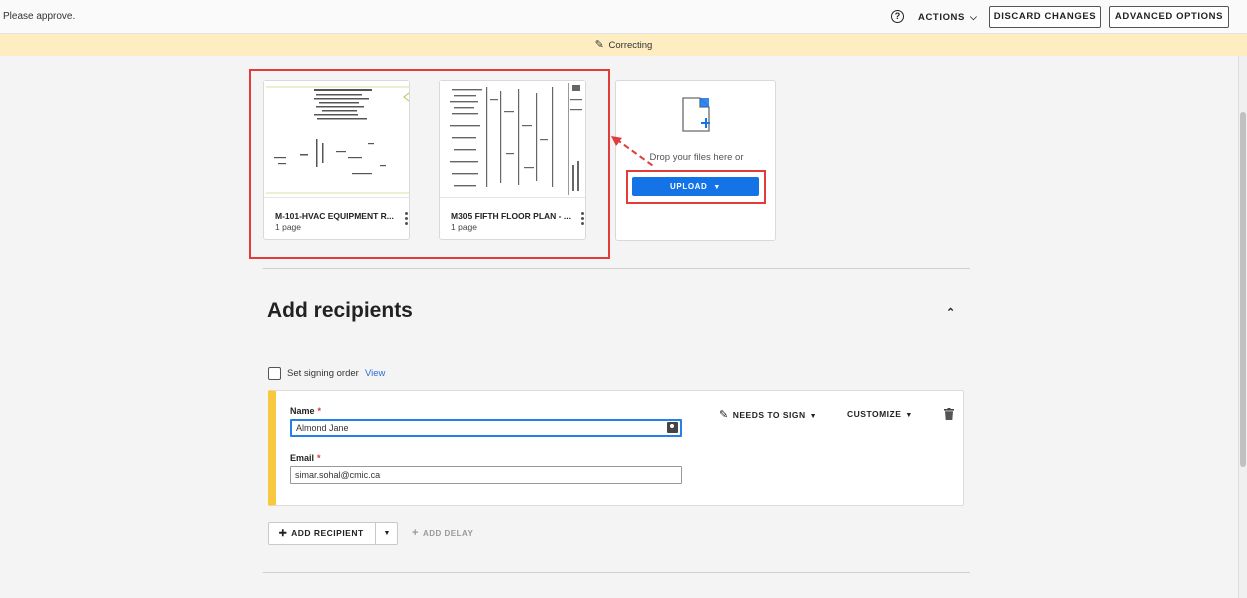  What do you see at coordinates (338, 475) in the screenshot?
I see `email-value: simar.sohal@cmic.ca` at bounding box center [338, 475].